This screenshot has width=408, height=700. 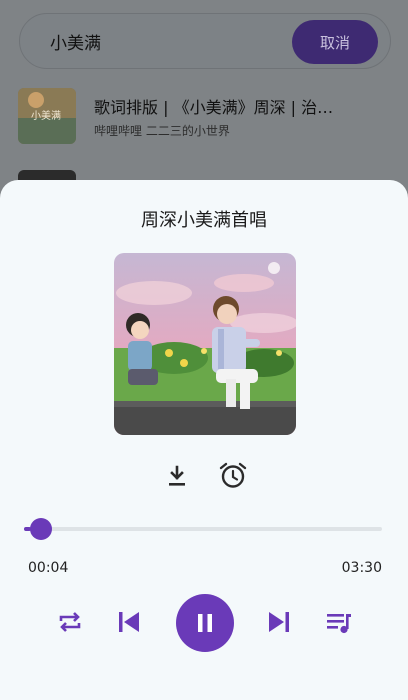 I want to click on progress-slider, so click(x=204, y=529).